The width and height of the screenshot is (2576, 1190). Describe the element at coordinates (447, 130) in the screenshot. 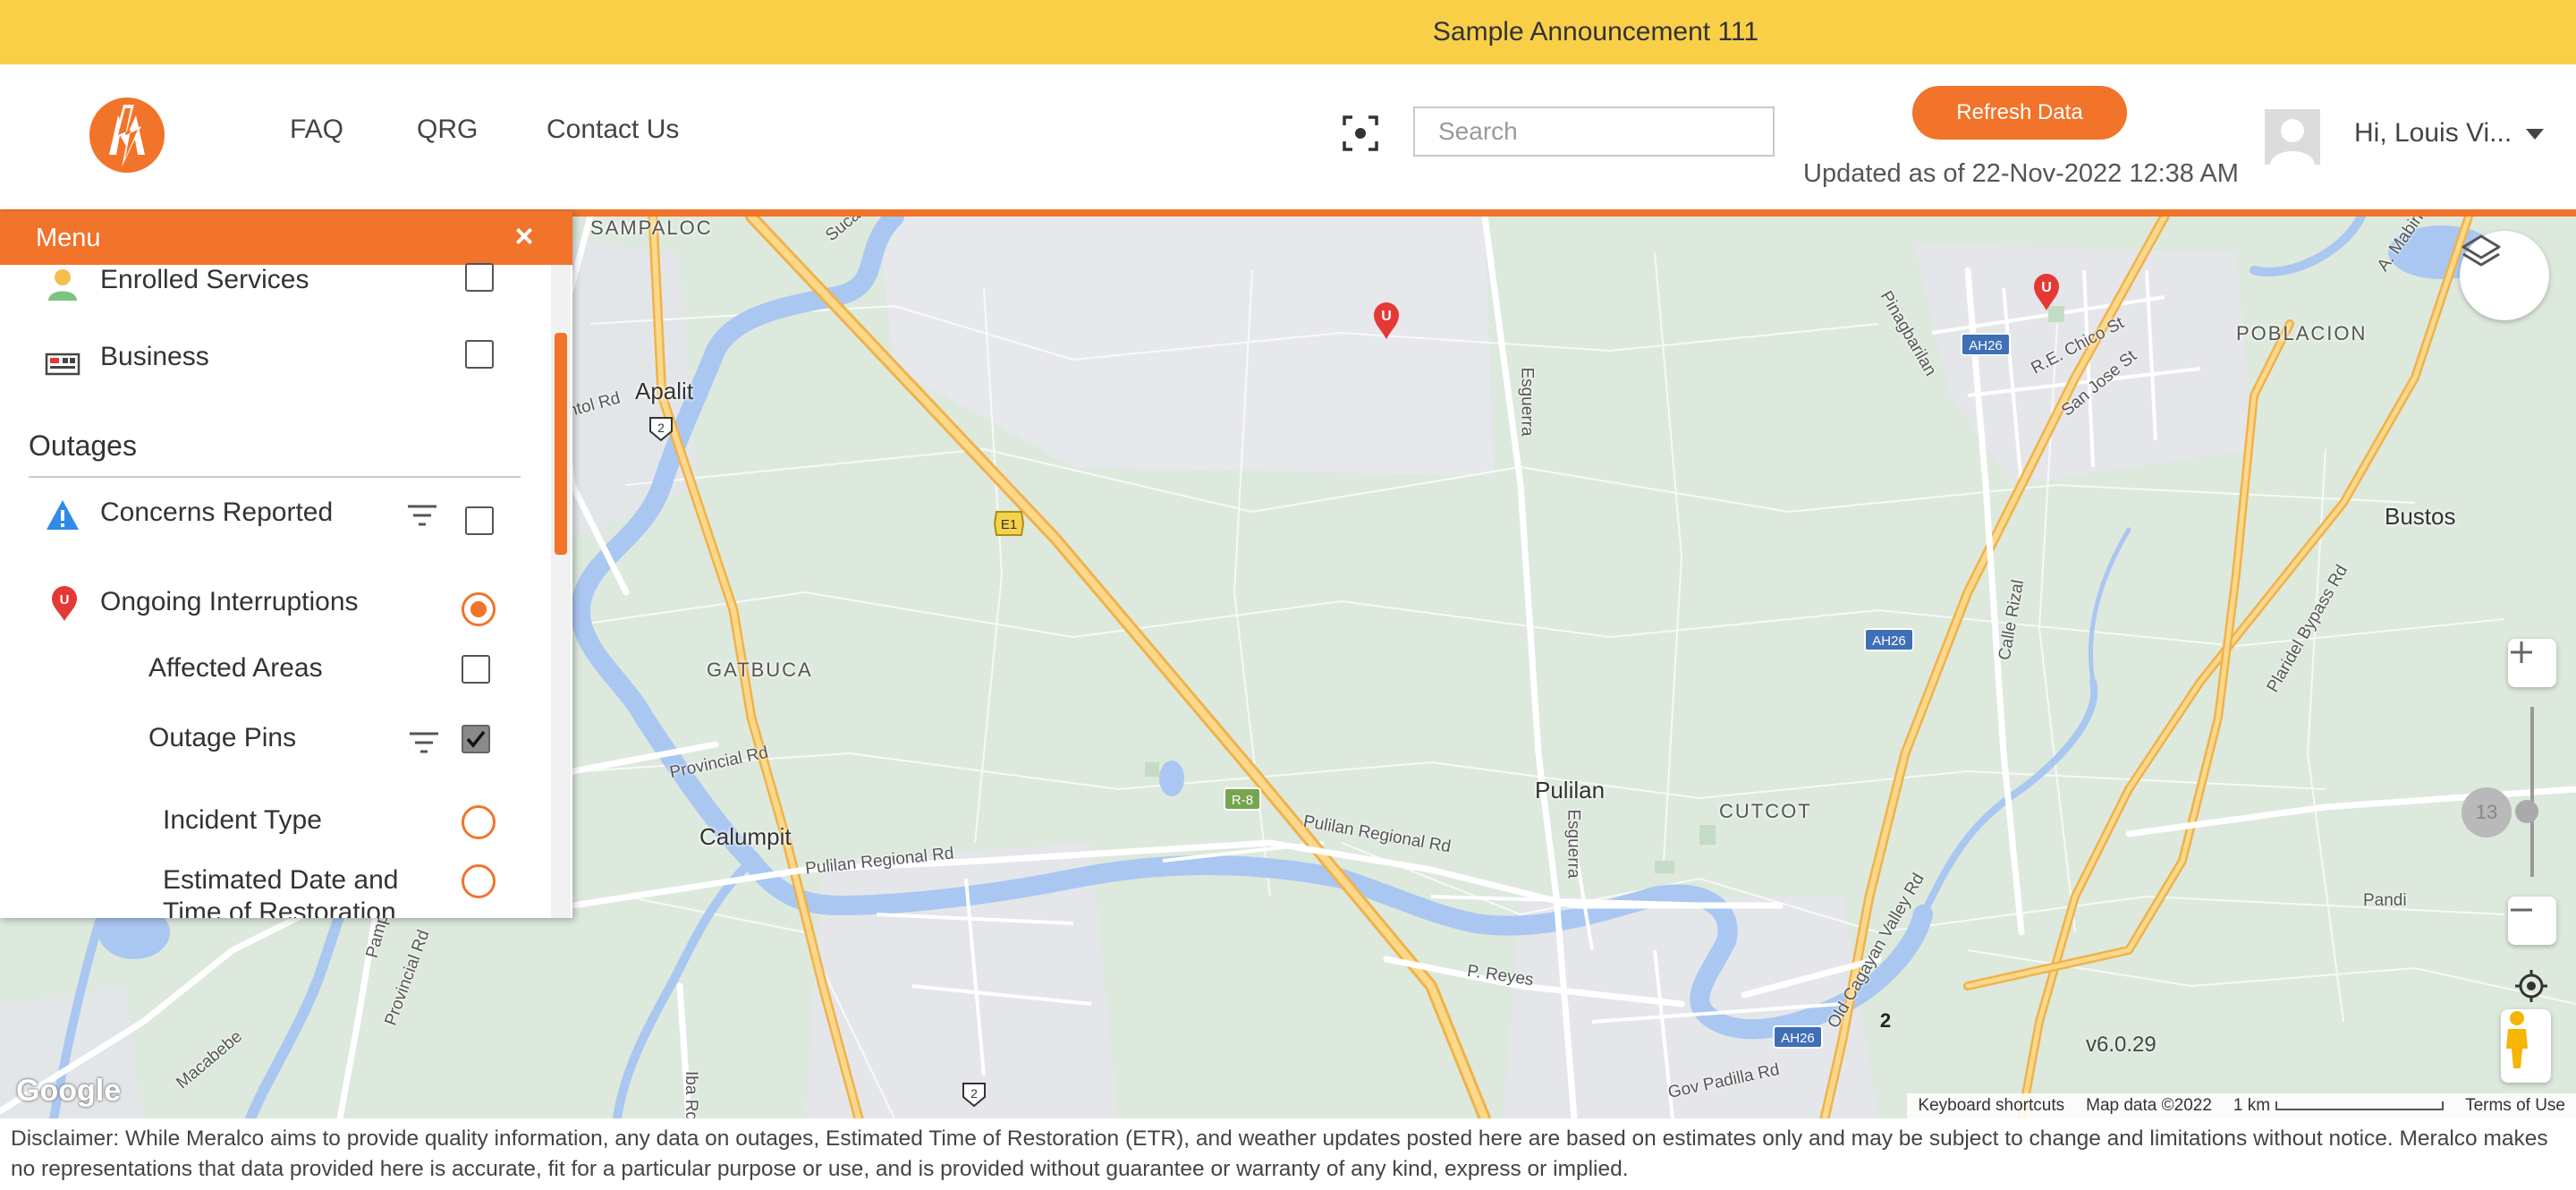

I see `nav-qrg: QRG` at that location.